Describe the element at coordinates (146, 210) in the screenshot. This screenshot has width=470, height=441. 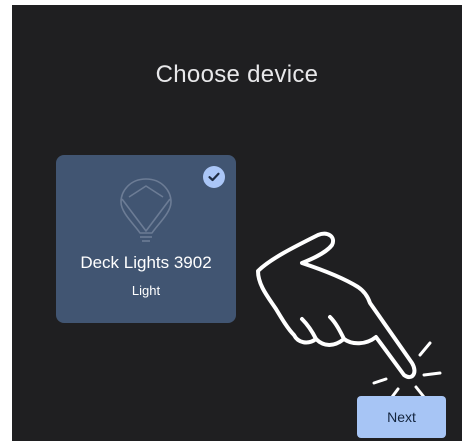
I see `lightbulb-icon` at that location.